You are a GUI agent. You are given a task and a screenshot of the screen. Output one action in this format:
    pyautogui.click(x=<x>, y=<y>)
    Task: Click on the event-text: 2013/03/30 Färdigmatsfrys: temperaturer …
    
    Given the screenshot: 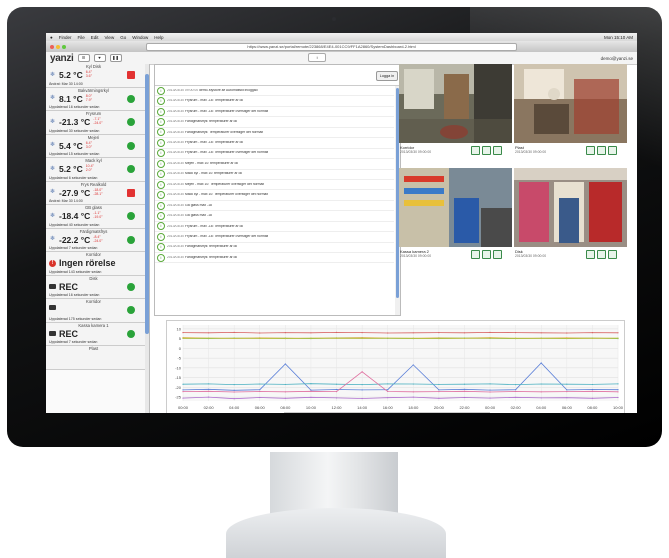 What is the action you would take?
    pyautogui.click(x=202, y=122)
    